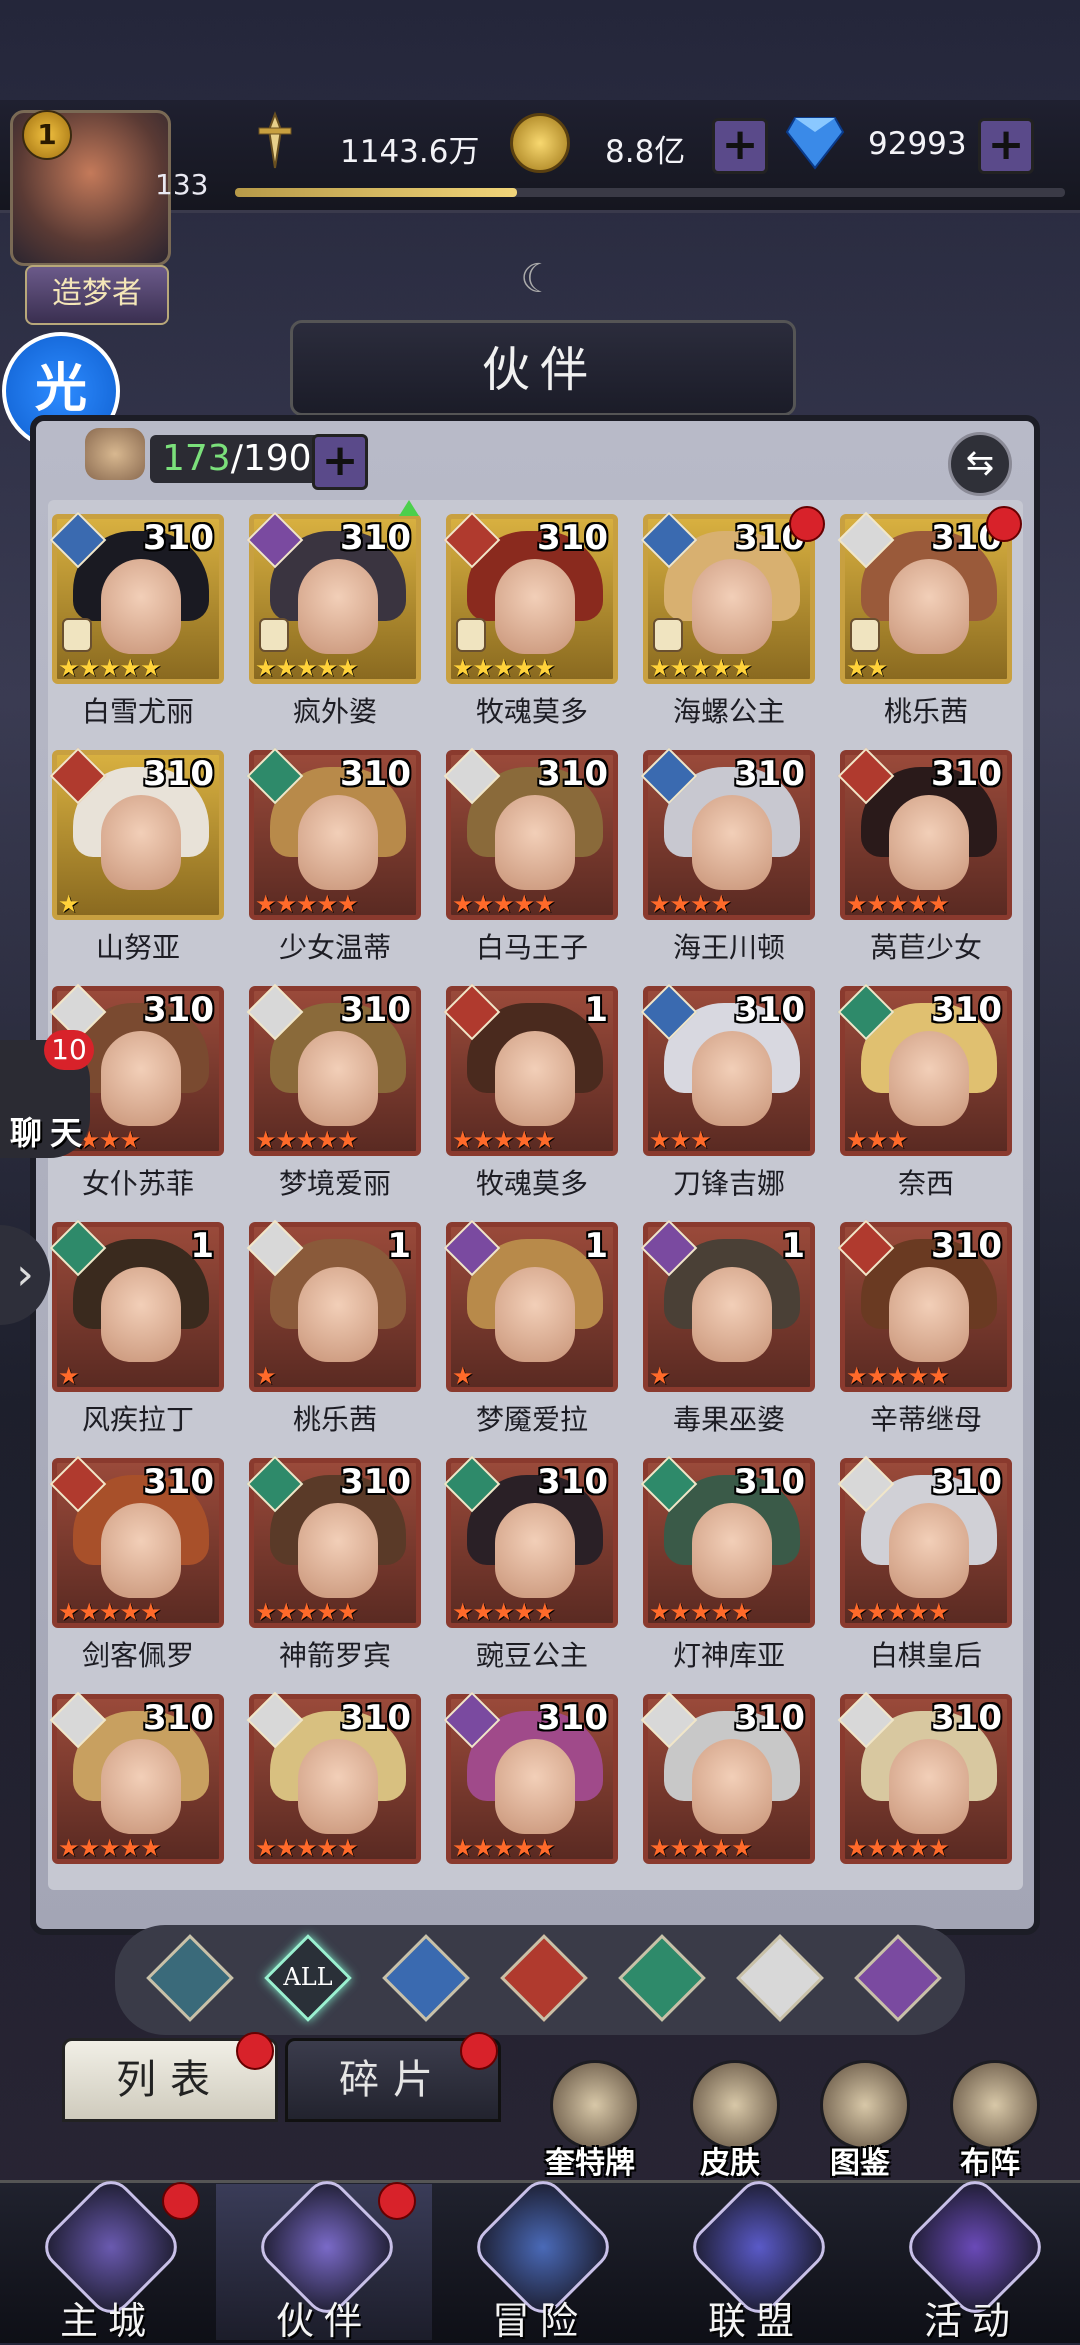 The image size is (1080, 2345). I want to click on partner-card: 310 ★★ 桃乐茜, so click(929, 618).